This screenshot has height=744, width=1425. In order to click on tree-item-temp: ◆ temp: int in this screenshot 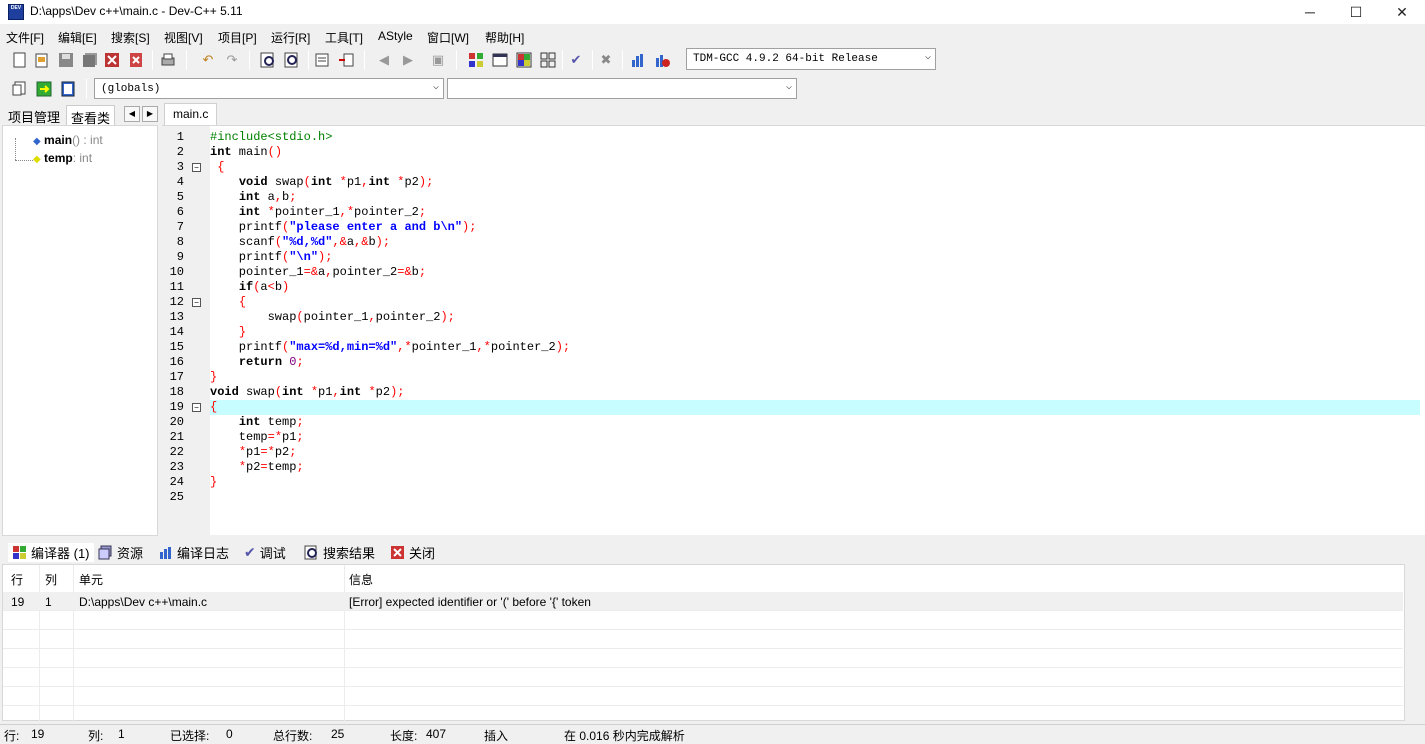, I will do `click(62, 158)`.